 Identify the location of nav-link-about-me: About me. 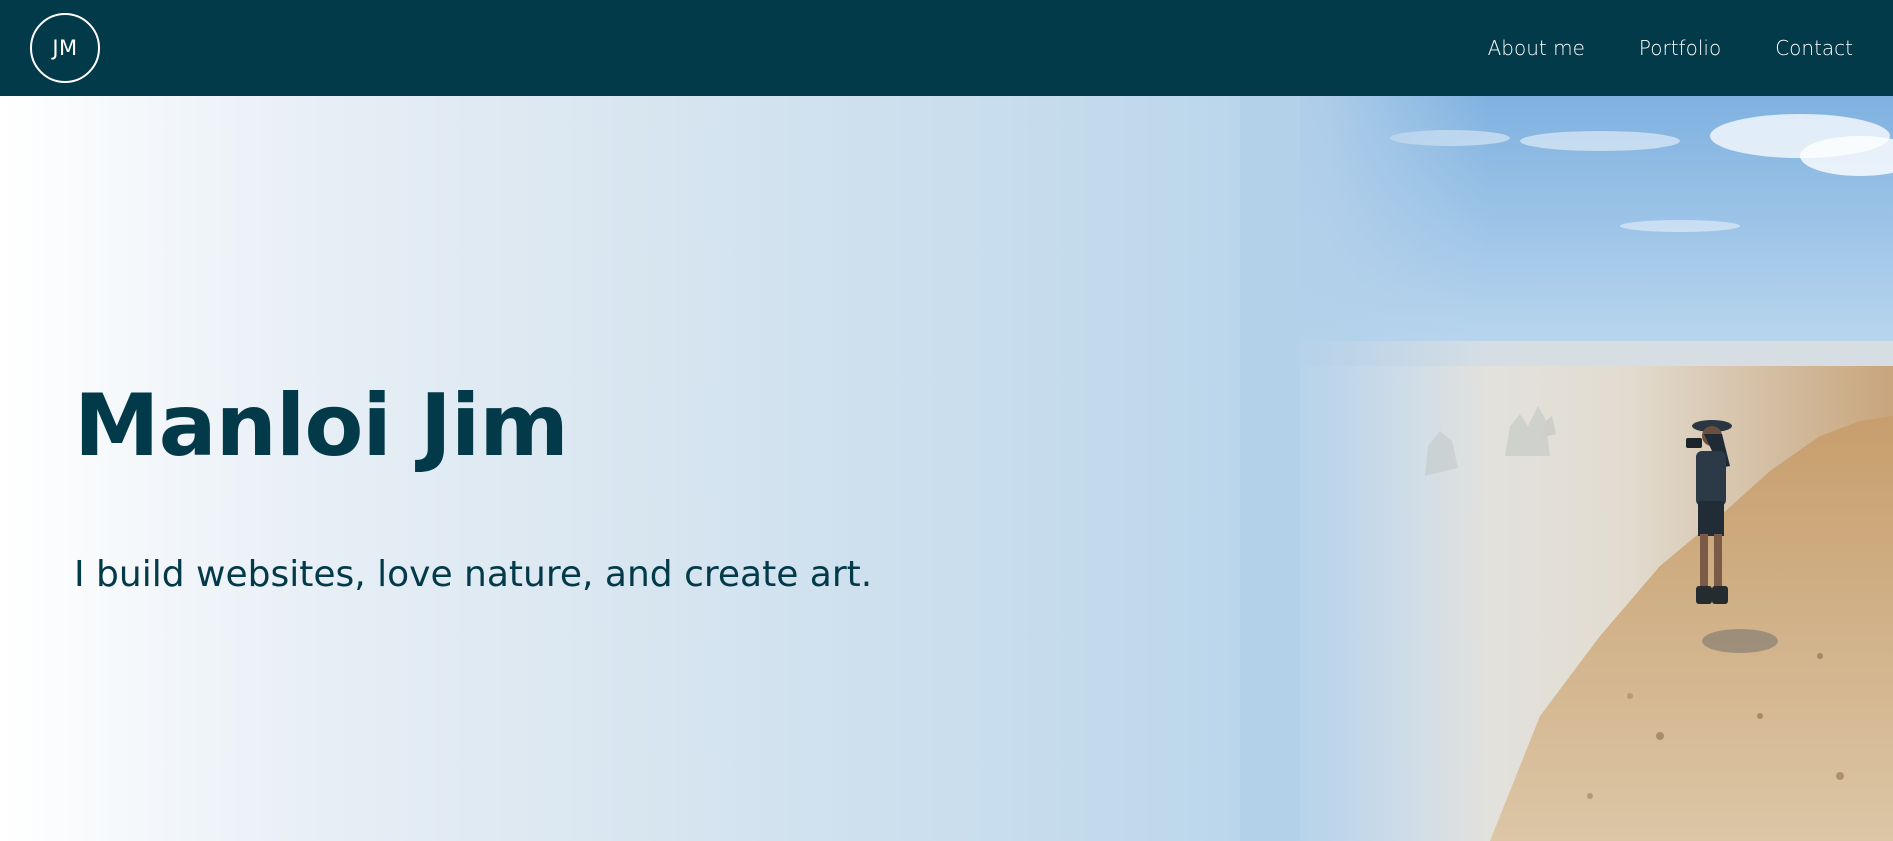
(1536, 48).